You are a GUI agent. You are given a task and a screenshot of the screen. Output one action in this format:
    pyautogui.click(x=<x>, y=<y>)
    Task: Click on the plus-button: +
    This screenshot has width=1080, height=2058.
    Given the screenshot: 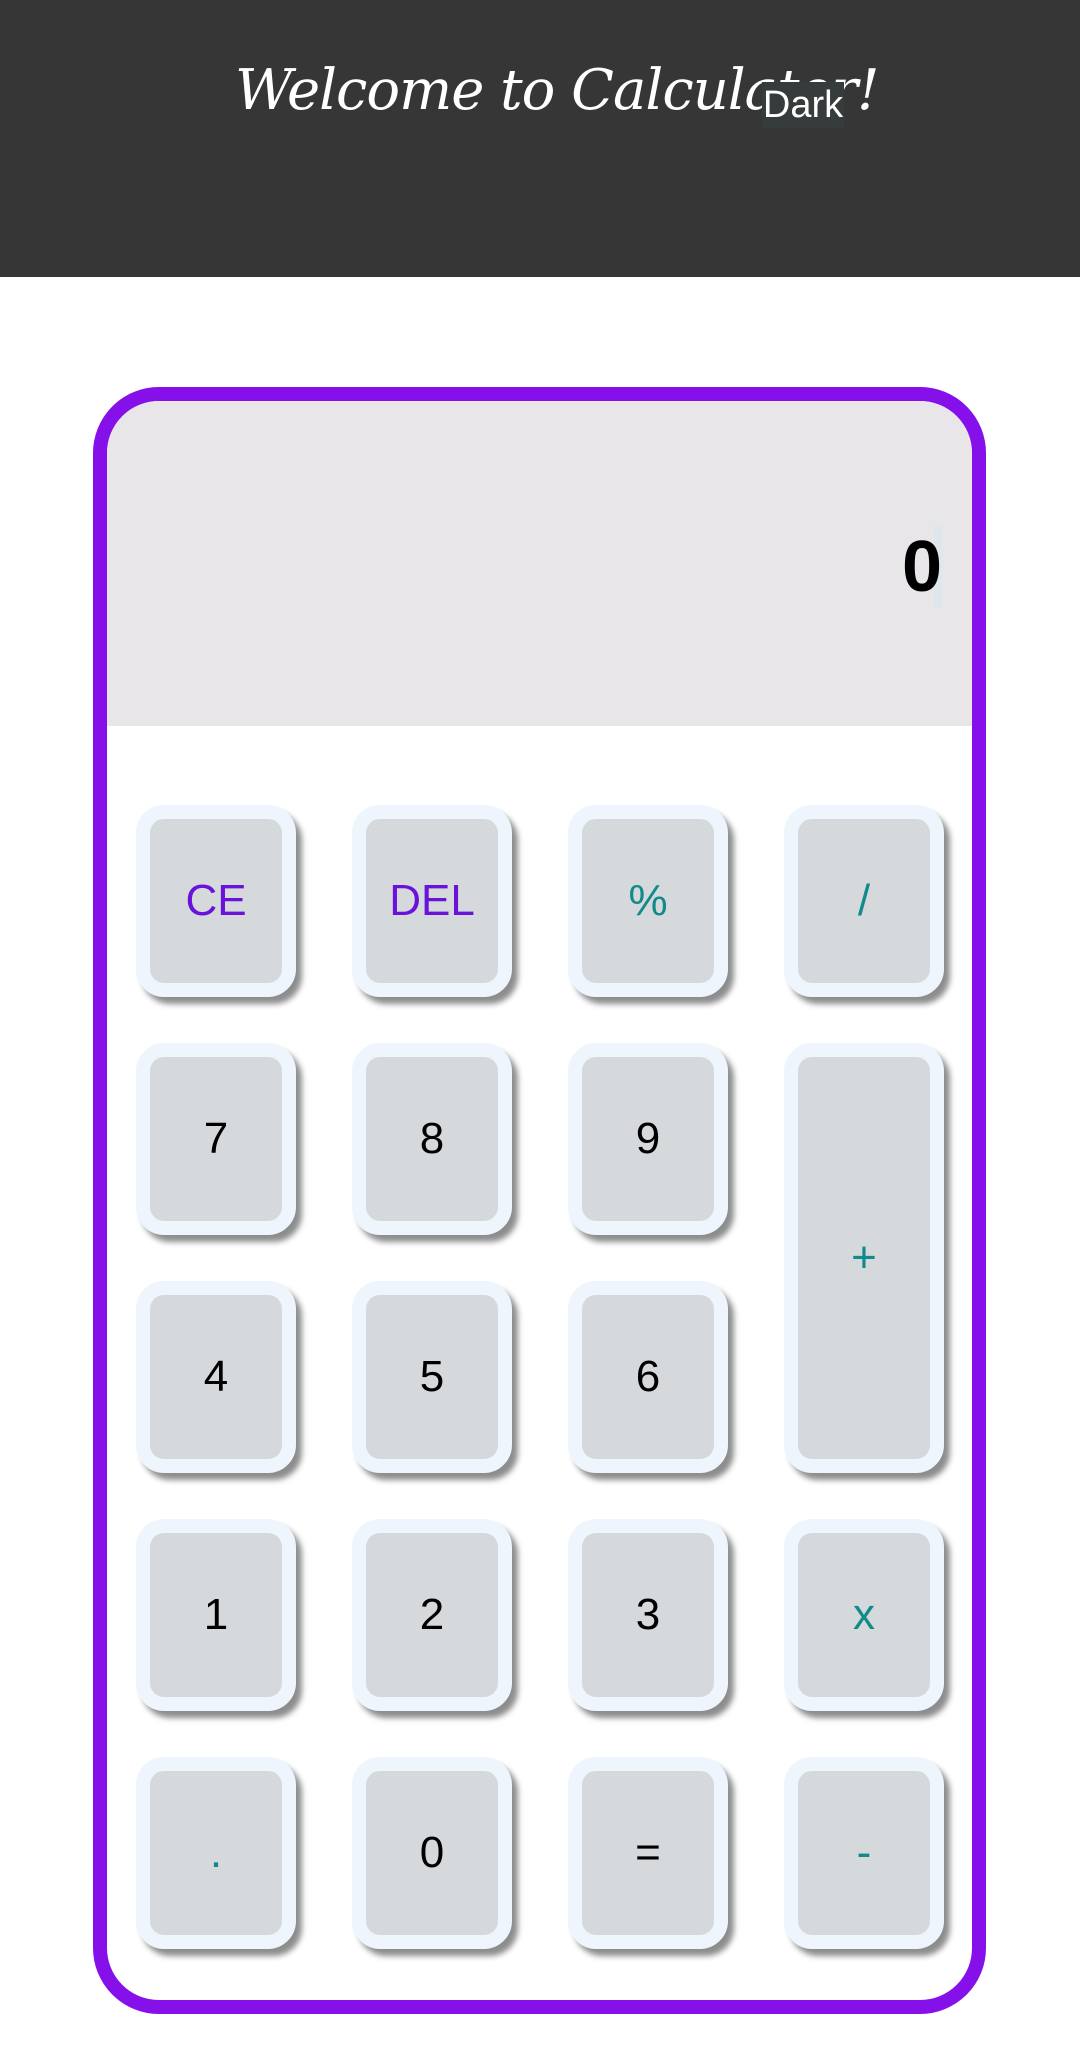 What is the action you would take?
    pyautogui.click(x=864, y=1258)
    